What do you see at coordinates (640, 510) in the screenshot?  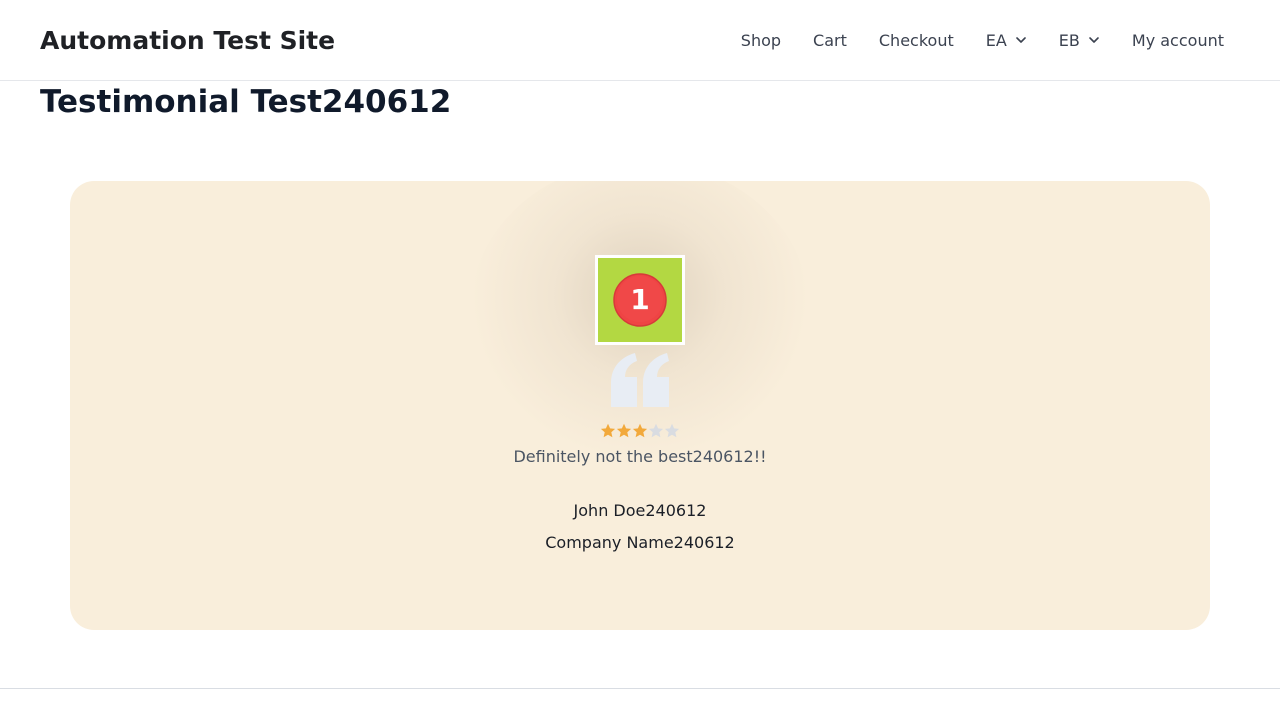 I see `author-name: John Doe240612` at bounding box center [640, 510].